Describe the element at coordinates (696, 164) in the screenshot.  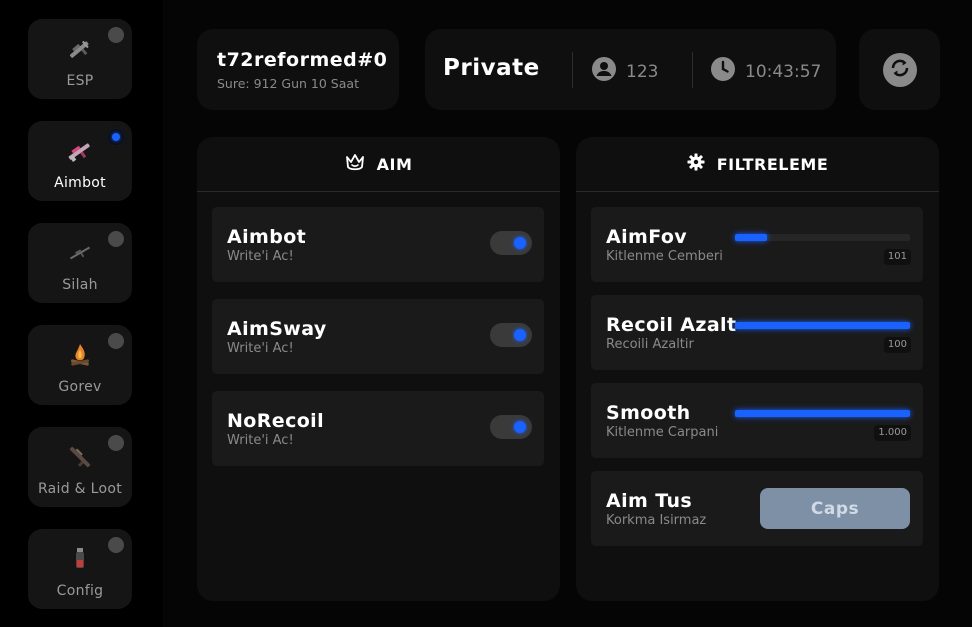
I see `gear-icon` at that location.